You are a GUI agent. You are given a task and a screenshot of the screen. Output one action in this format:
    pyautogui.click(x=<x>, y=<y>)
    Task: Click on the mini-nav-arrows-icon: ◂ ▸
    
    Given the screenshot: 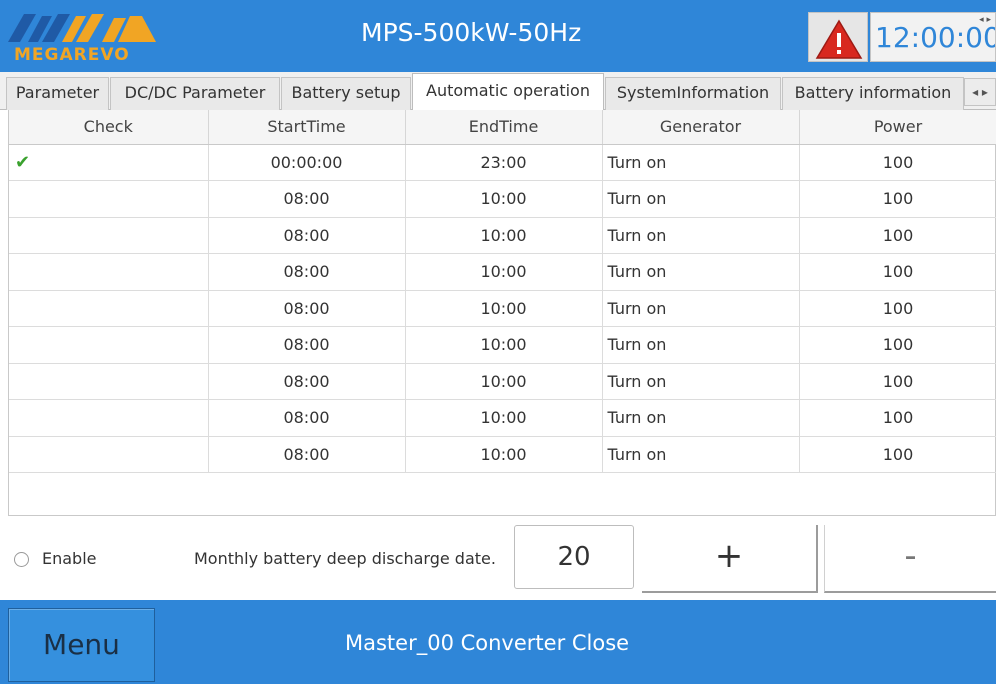 What is the action you would take?
    pyautogui.click(x=985, y=20)
    